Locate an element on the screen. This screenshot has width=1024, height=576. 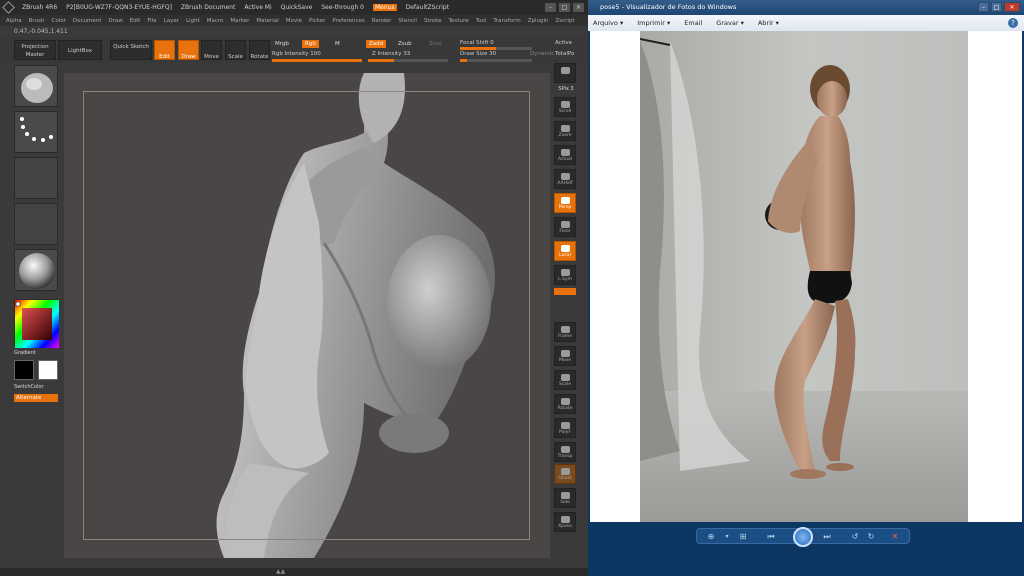
edit-mode-button: Edit is located at coordinates (164, 50).